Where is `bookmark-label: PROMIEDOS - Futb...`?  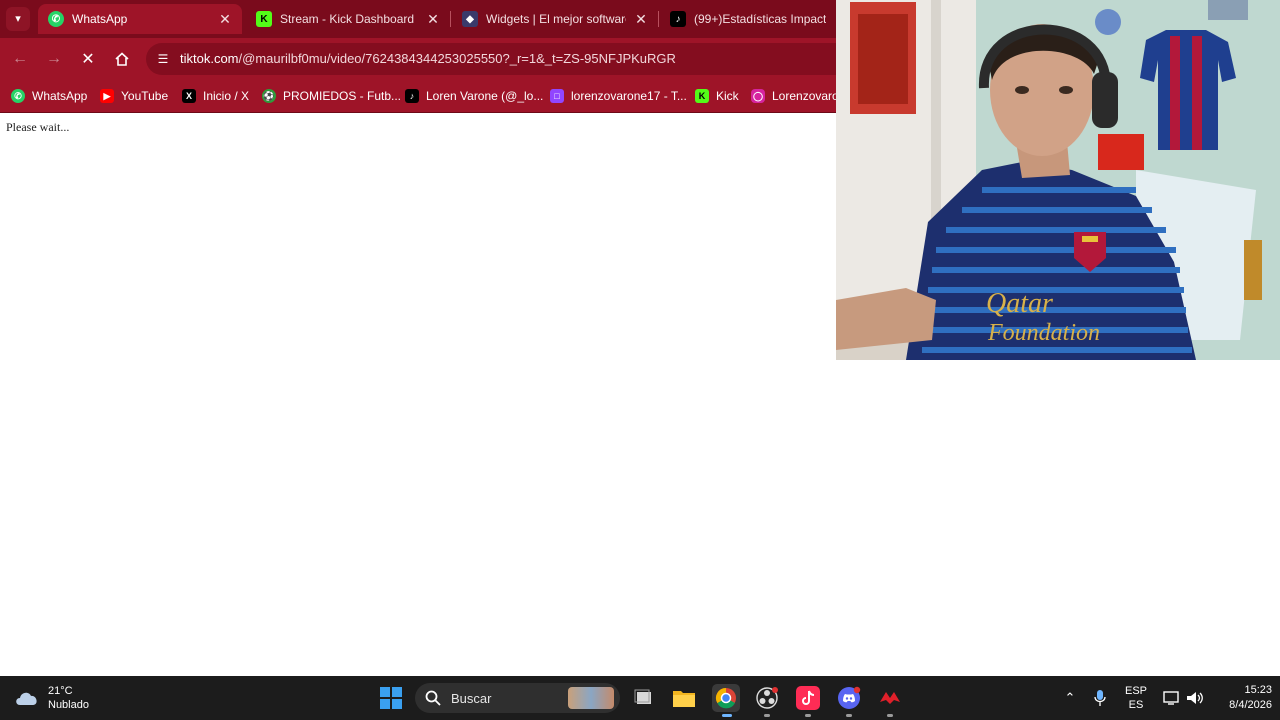
bookmark-label: PROMIEDOS - Futb... is located at coordinates (342, 96).